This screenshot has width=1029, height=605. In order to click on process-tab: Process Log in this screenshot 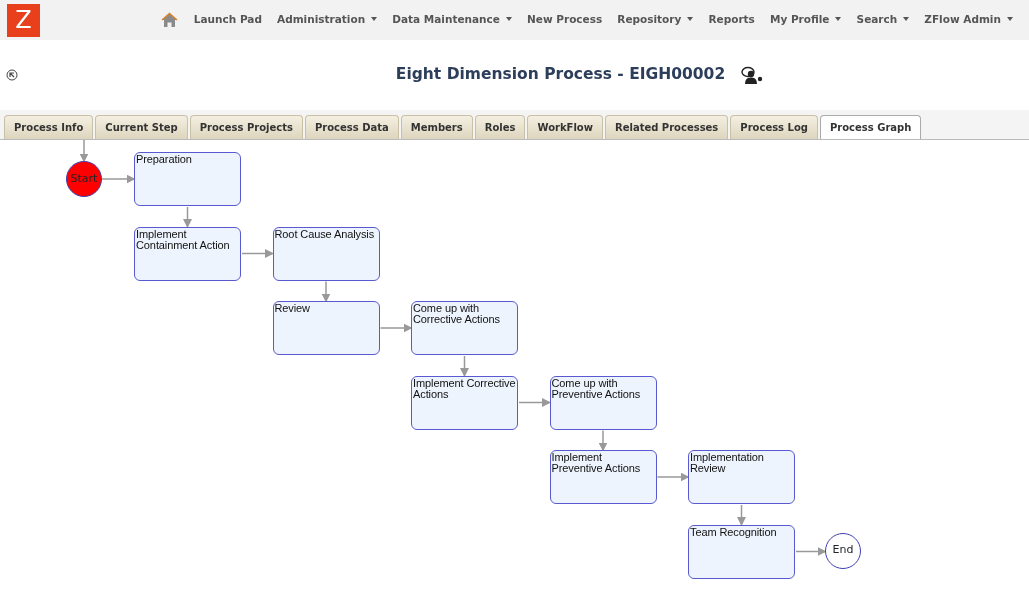, I will do `click(774, 127)`.